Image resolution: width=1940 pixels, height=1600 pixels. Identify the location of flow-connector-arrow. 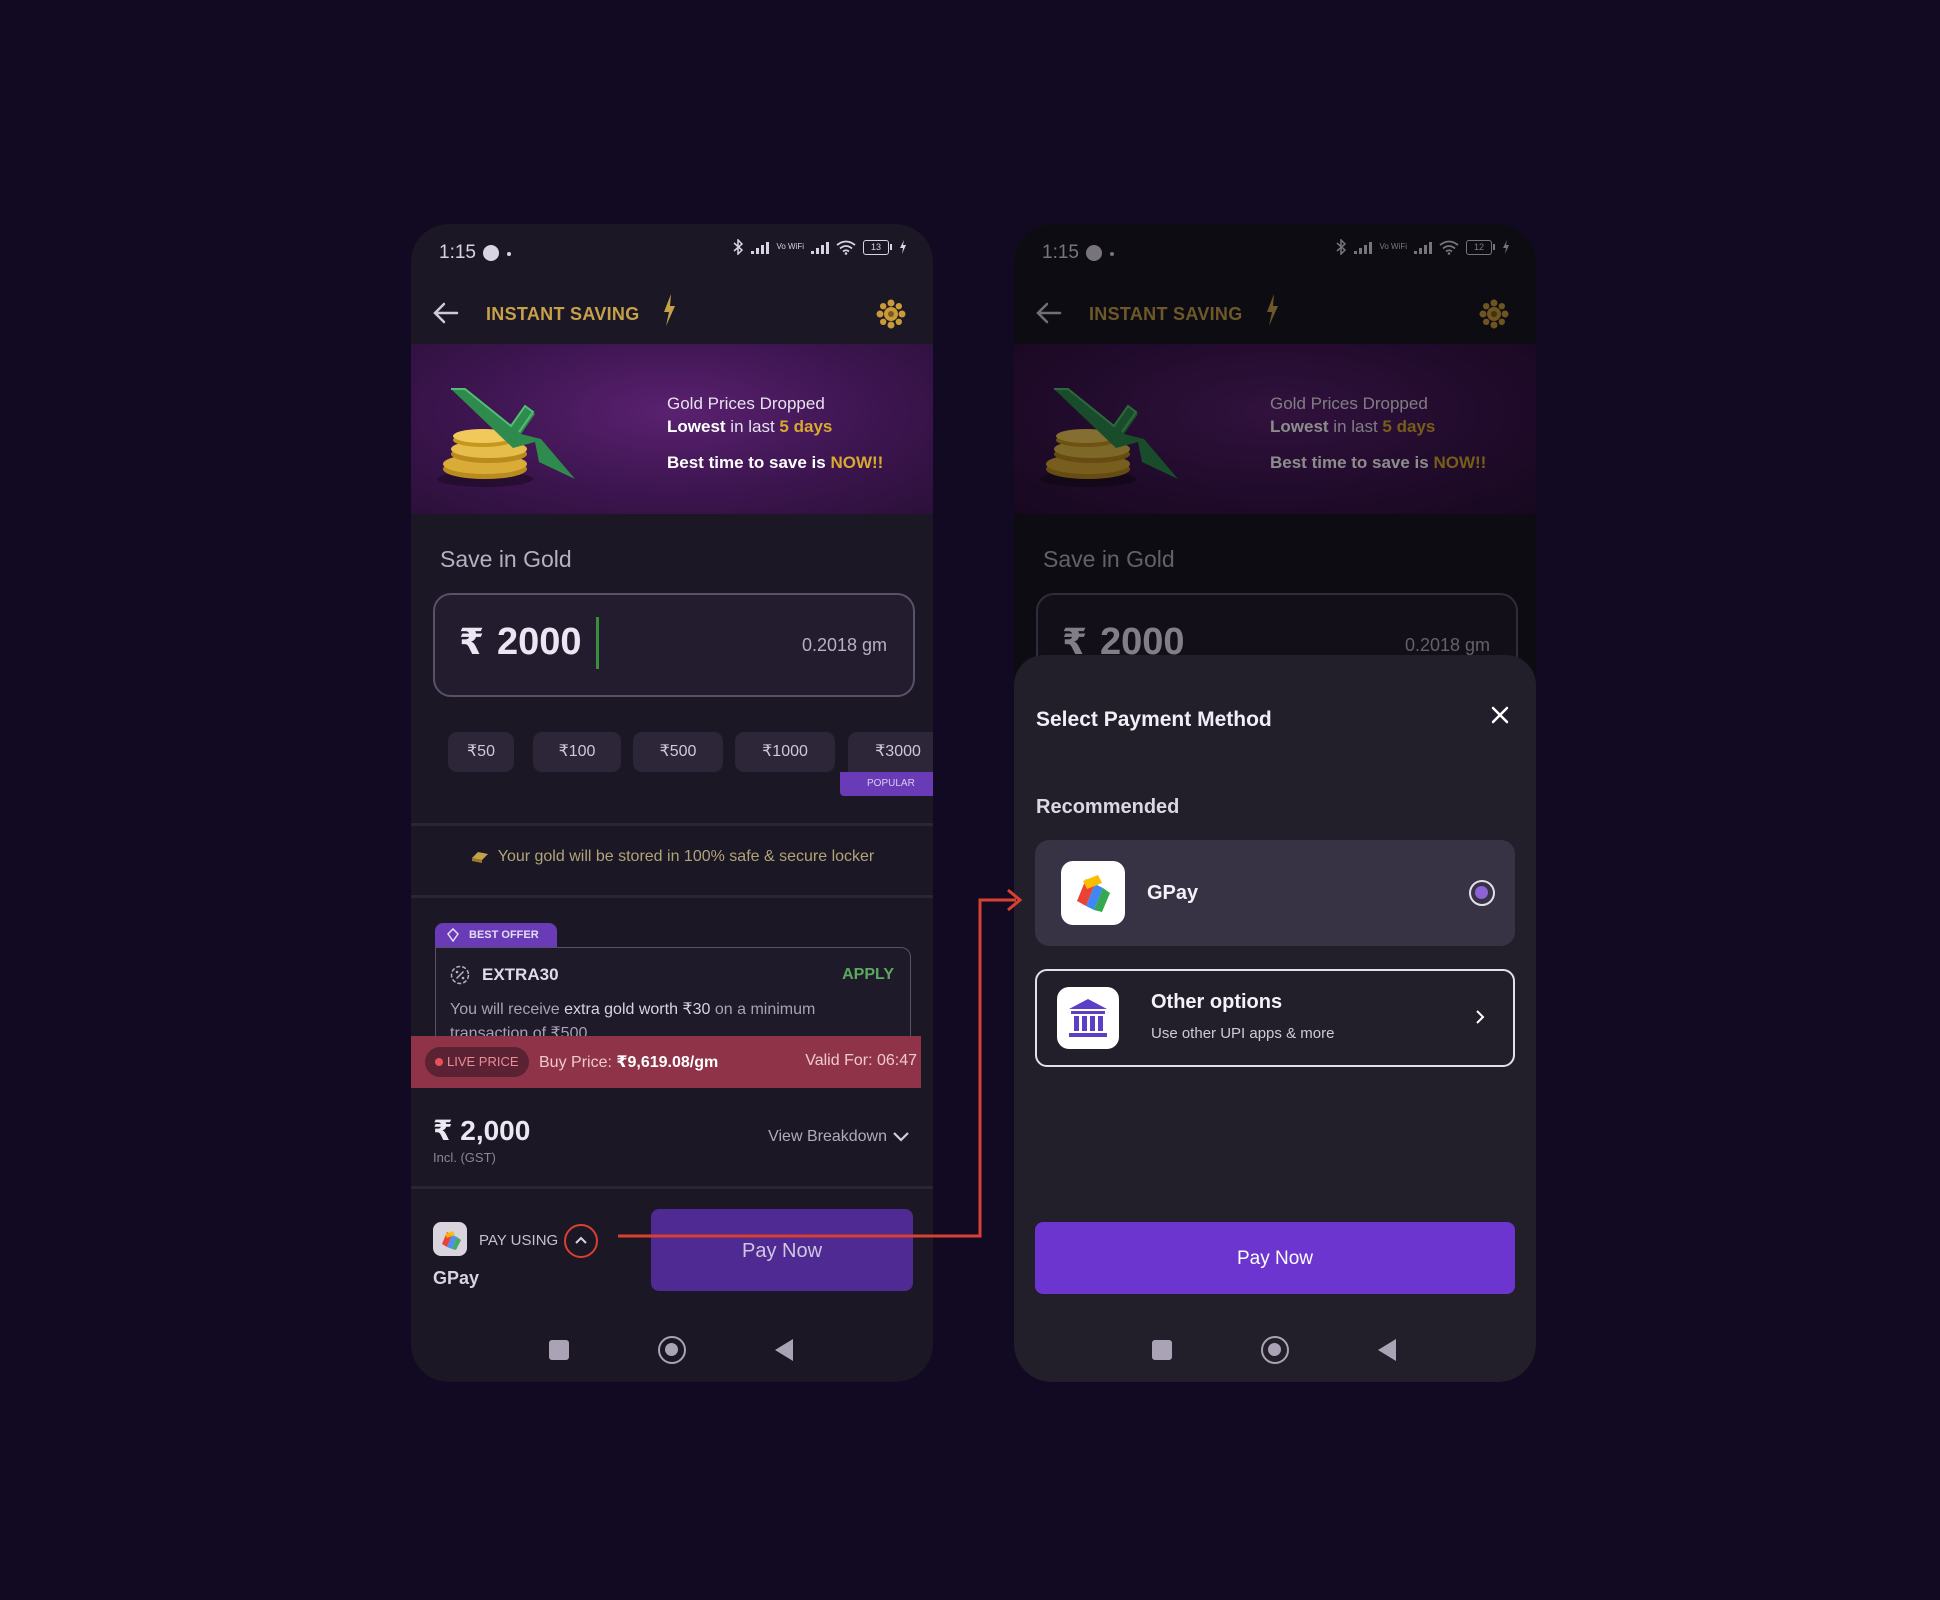
(820, 1063).